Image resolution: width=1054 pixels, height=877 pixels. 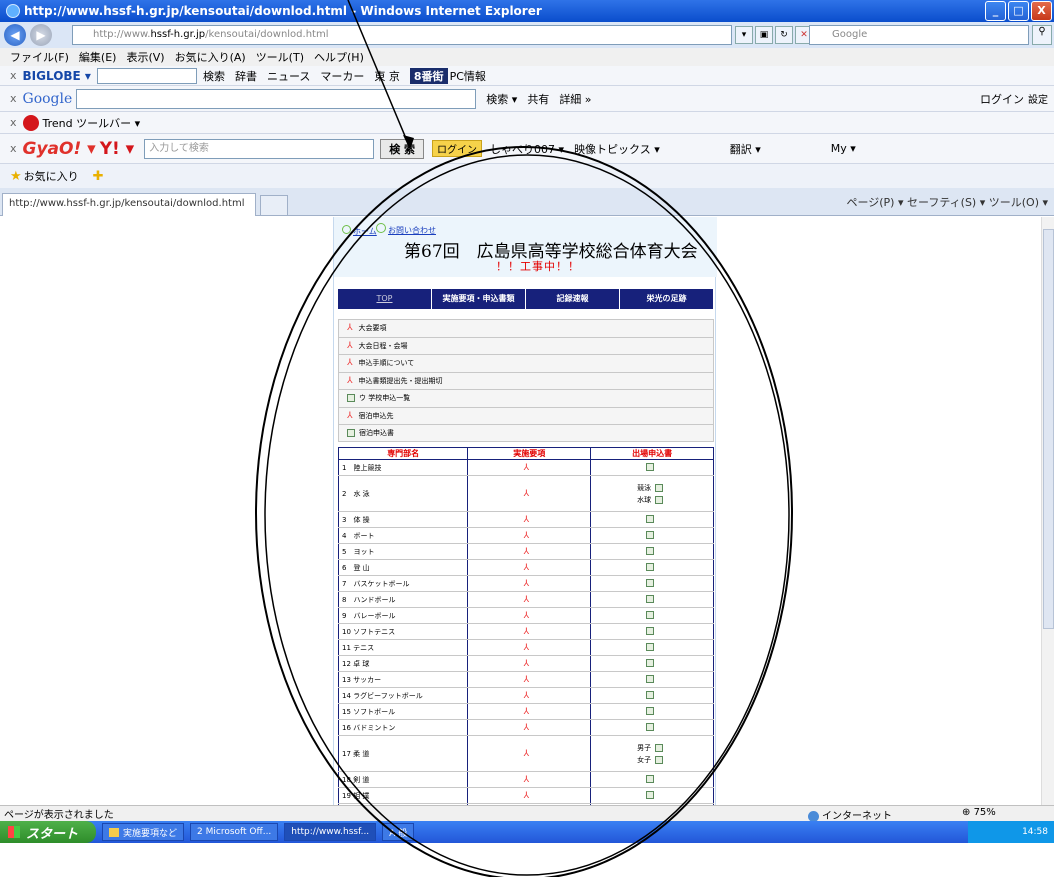 I want to click on nav-results: 記録速報, so click(x=573, y=299).